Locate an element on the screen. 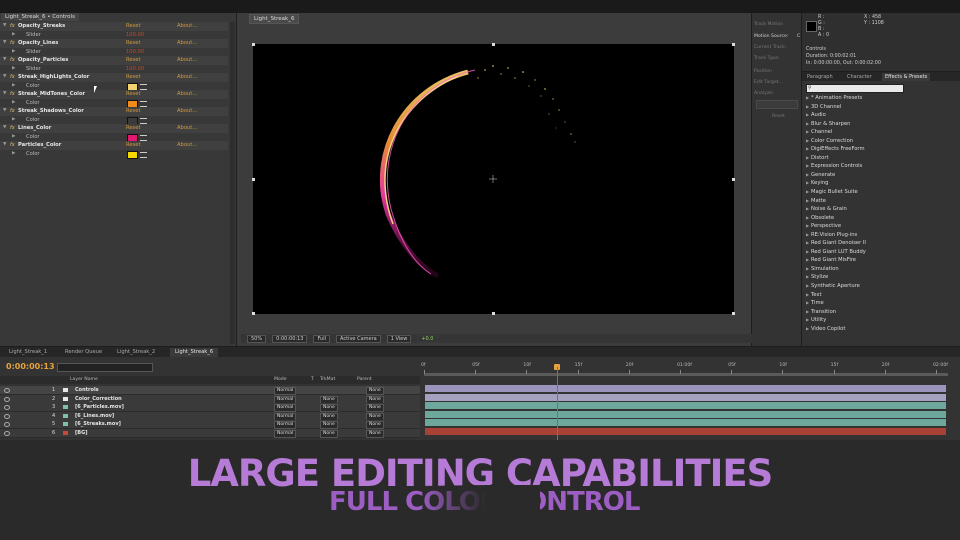  resolution-dropdown: Full is located at coordinates (322, 338).